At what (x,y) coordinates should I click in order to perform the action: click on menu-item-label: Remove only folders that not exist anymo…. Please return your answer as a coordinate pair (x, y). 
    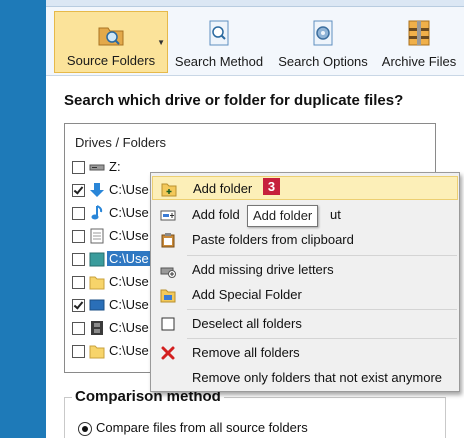
    Looking at the image, I should click on (317, 377).